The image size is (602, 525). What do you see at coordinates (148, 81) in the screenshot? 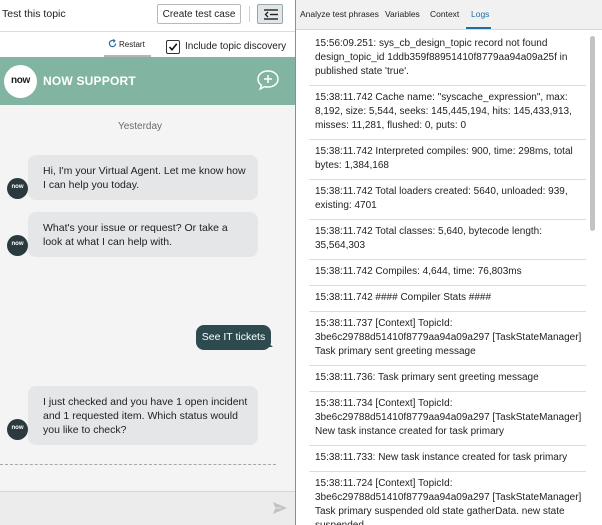
I see `chat-header: now NOW SUPPORT` at bounding box center [148, 81].